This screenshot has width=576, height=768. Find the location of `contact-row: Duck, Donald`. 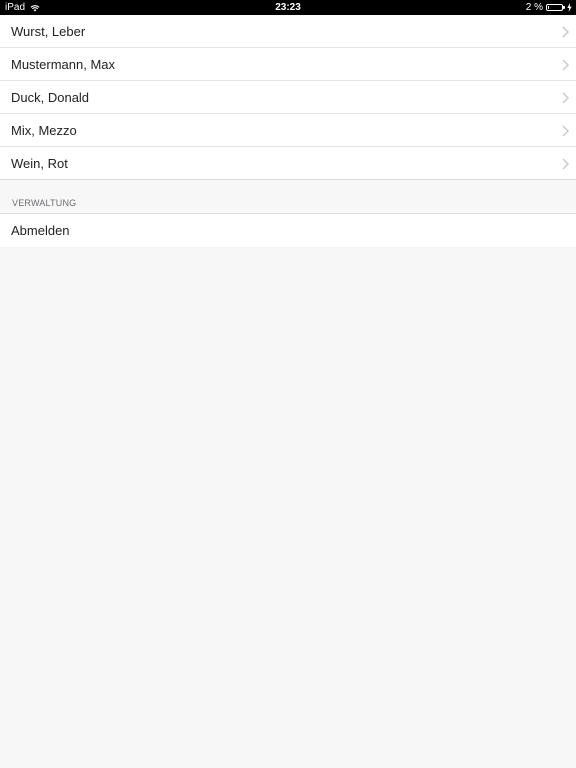

contact-row: Duck, Donald is located at coordinates (288, 97).